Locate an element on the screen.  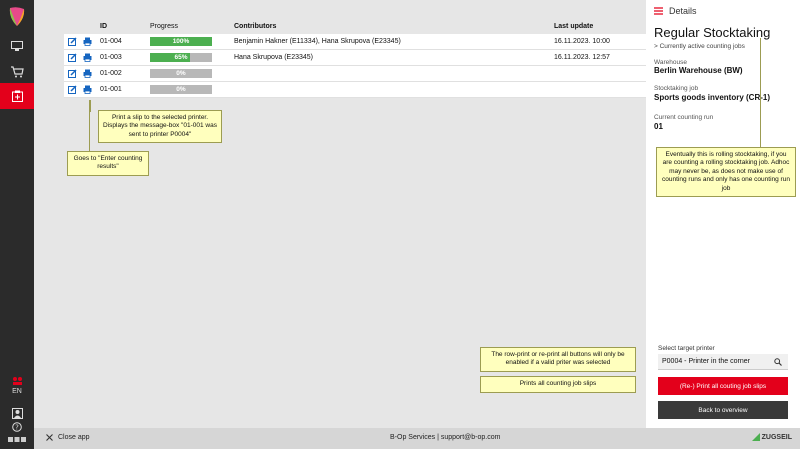
nav-monitor is located at coordinates (17, 46).